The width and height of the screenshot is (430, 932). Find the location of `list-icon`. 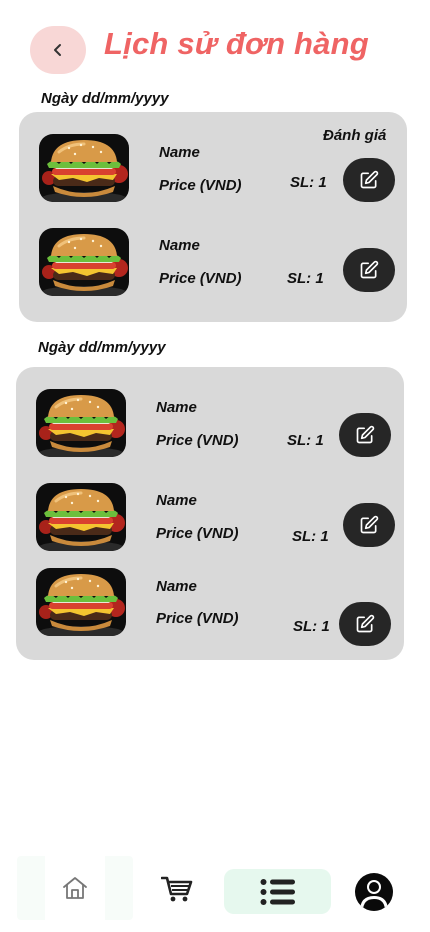

list-icon is located at coordinates (277, 891).